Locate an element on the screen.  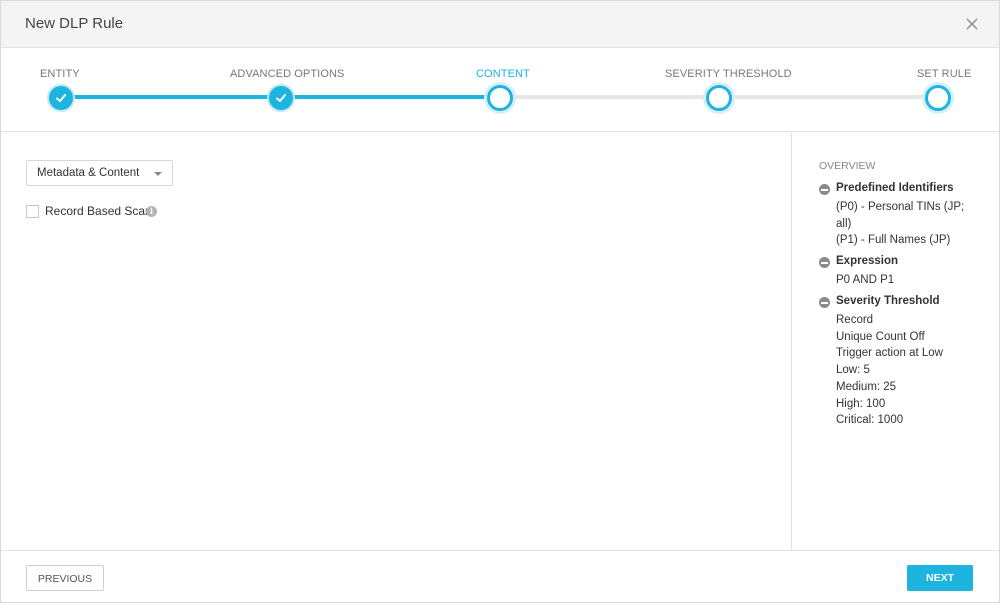
overview-title: OVERVIEW is located at coordinates (847, 166).